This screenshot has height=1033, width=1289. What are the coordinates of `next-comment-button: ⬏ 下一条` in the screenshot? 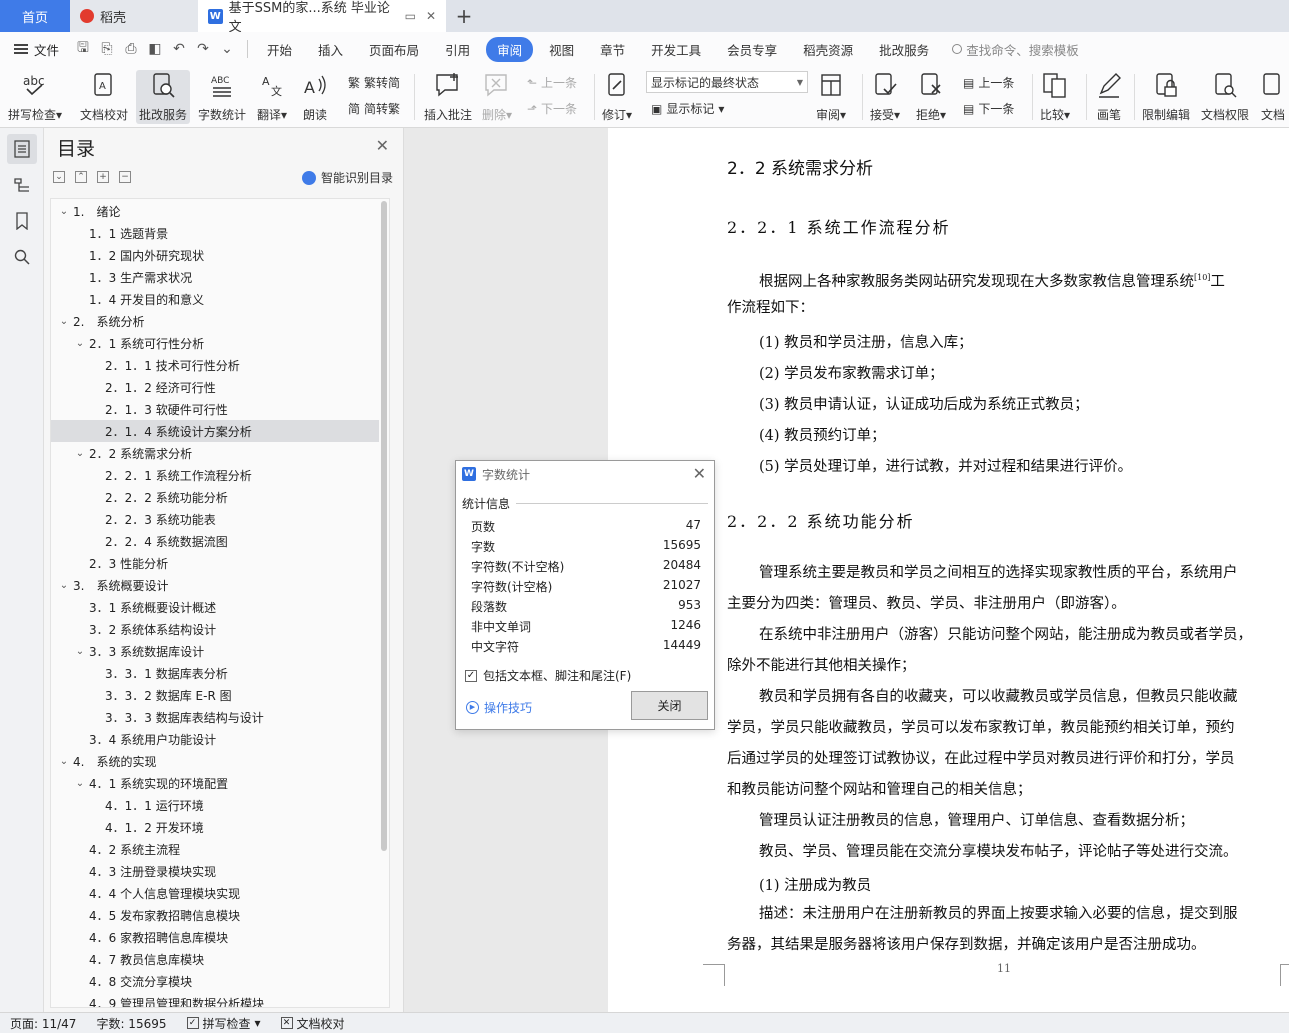 It's located at (552, 108).